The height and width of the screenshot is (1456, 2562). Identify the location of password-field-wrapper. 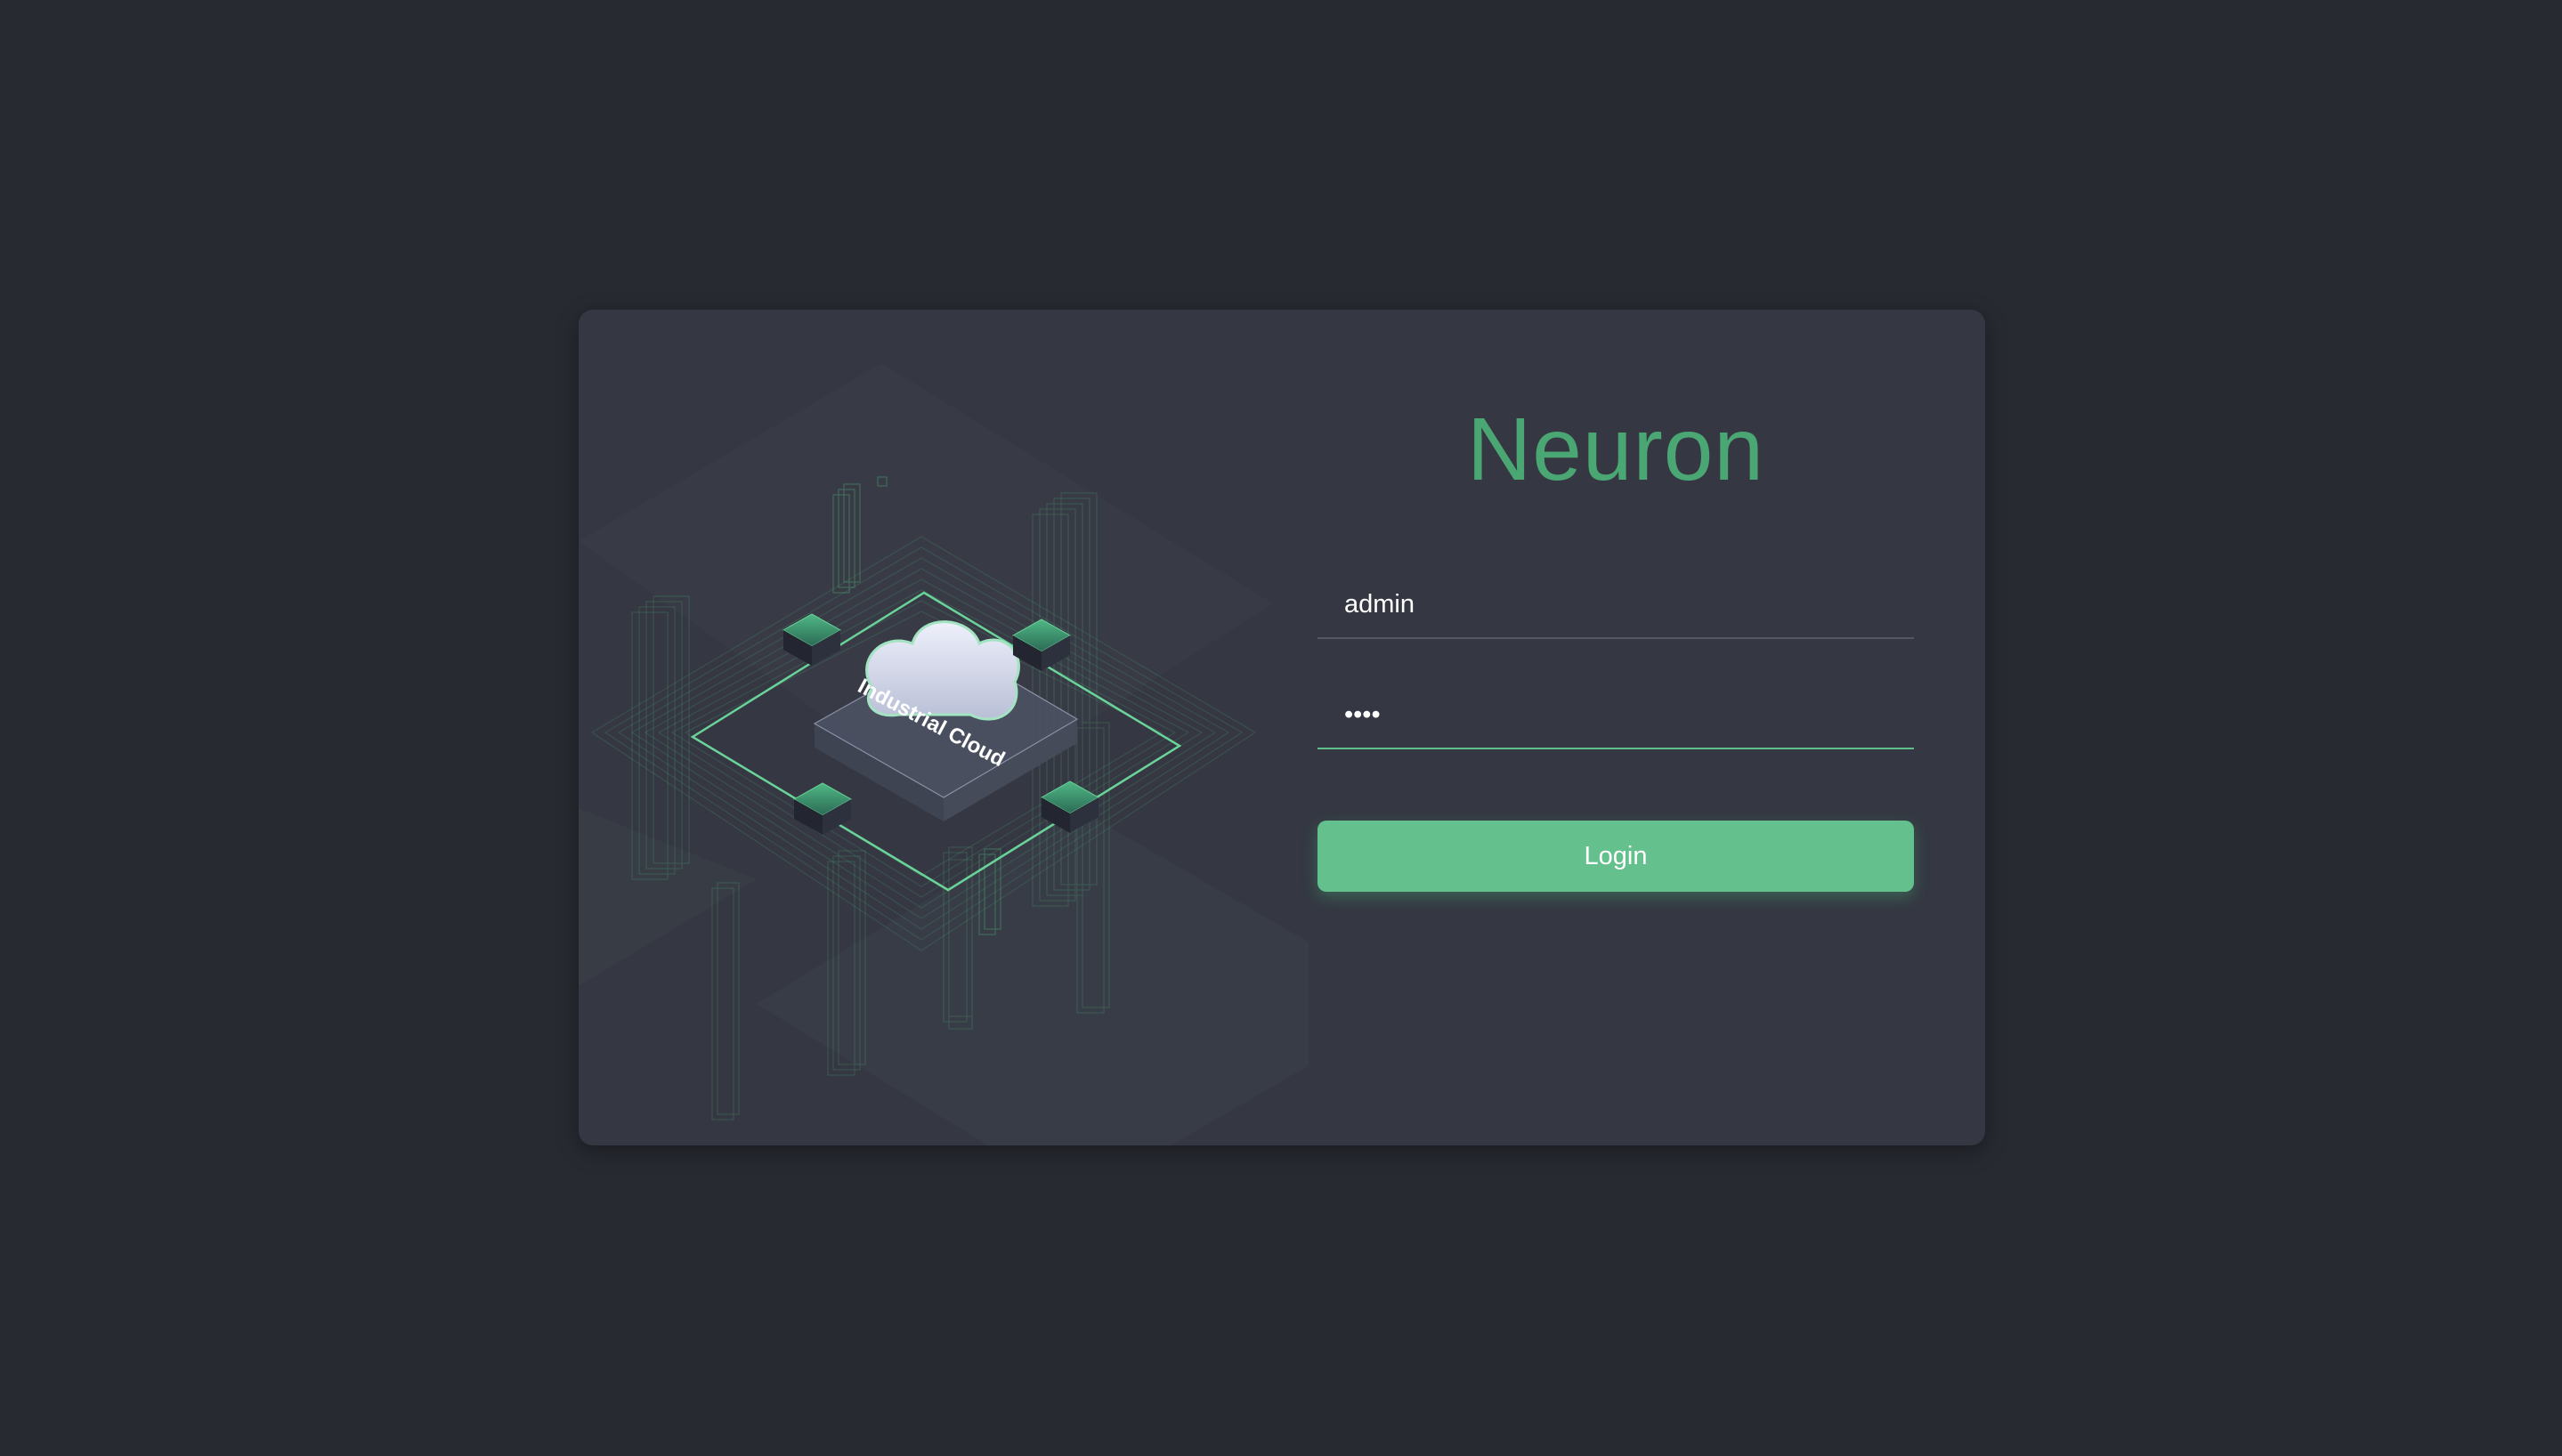
(1615, 716).